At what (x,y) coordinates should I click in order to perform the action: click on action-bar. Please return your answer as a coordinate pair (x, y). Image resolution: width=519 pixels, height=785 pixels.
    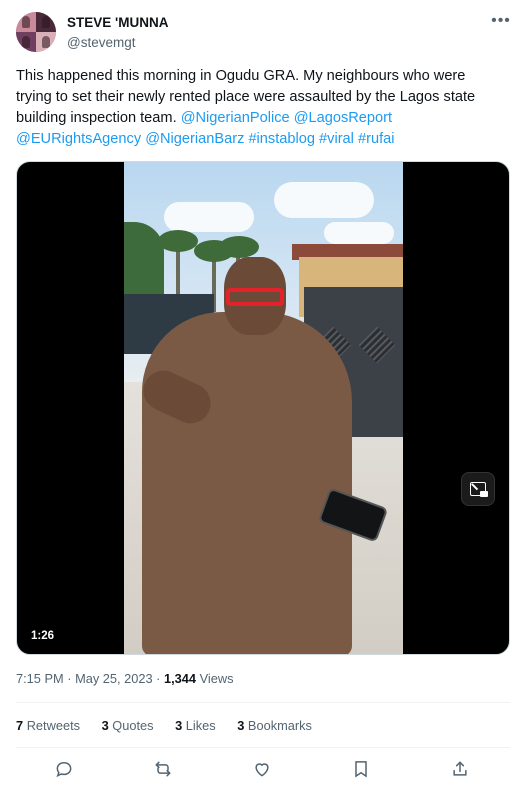
    Looking at the image, I should click on (263, 769).